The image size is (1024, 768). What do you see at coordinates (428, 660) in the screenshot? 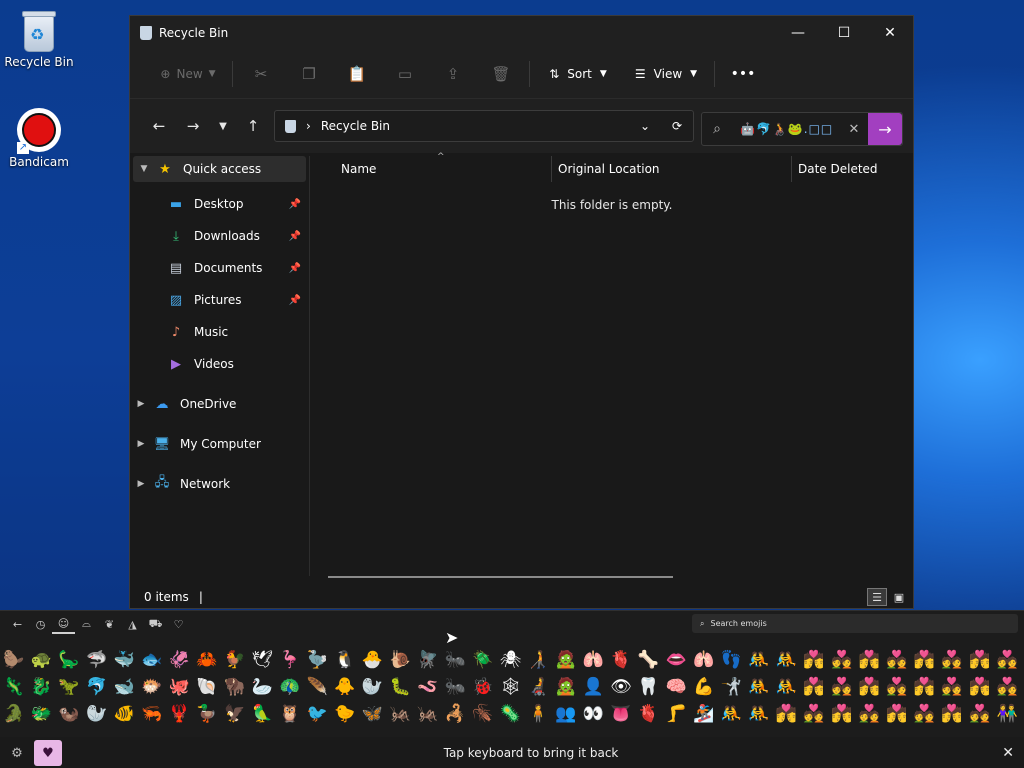
I see `emoji-cell: 🪰` at bounding box center [428, 660].